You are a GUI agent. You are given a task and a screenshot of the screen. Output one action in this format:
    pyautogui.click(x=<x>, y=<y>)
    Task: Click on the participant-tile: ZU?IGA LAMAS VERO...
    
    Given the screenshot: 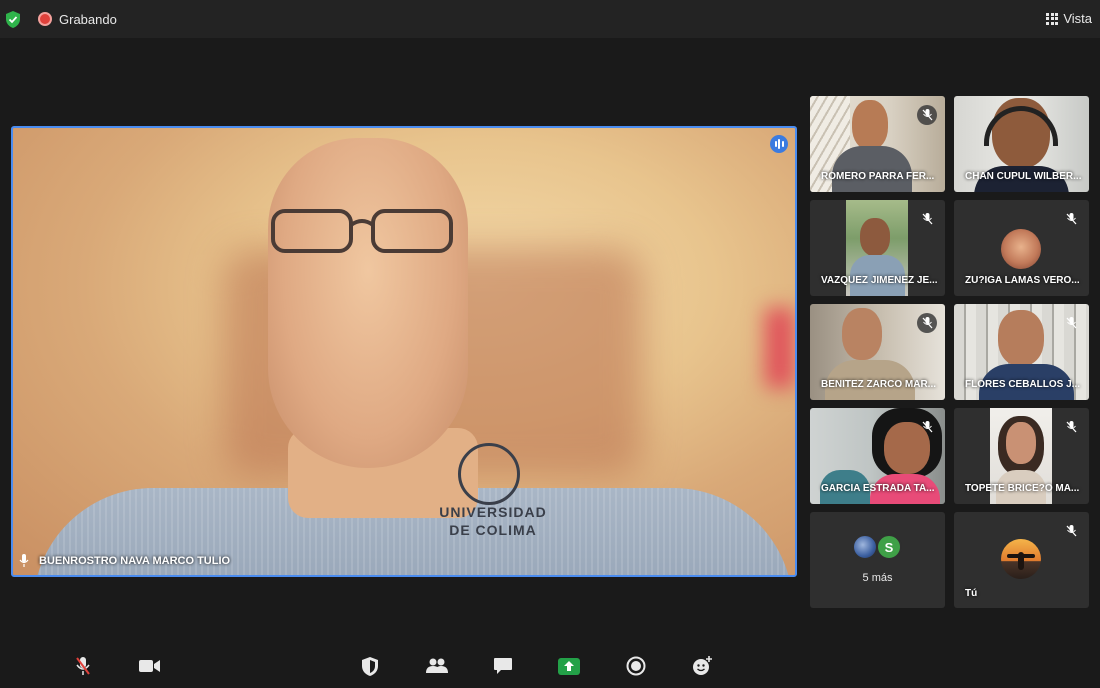 What is the action you would take?
    pyautogui.click(x=1021, y=248)
    